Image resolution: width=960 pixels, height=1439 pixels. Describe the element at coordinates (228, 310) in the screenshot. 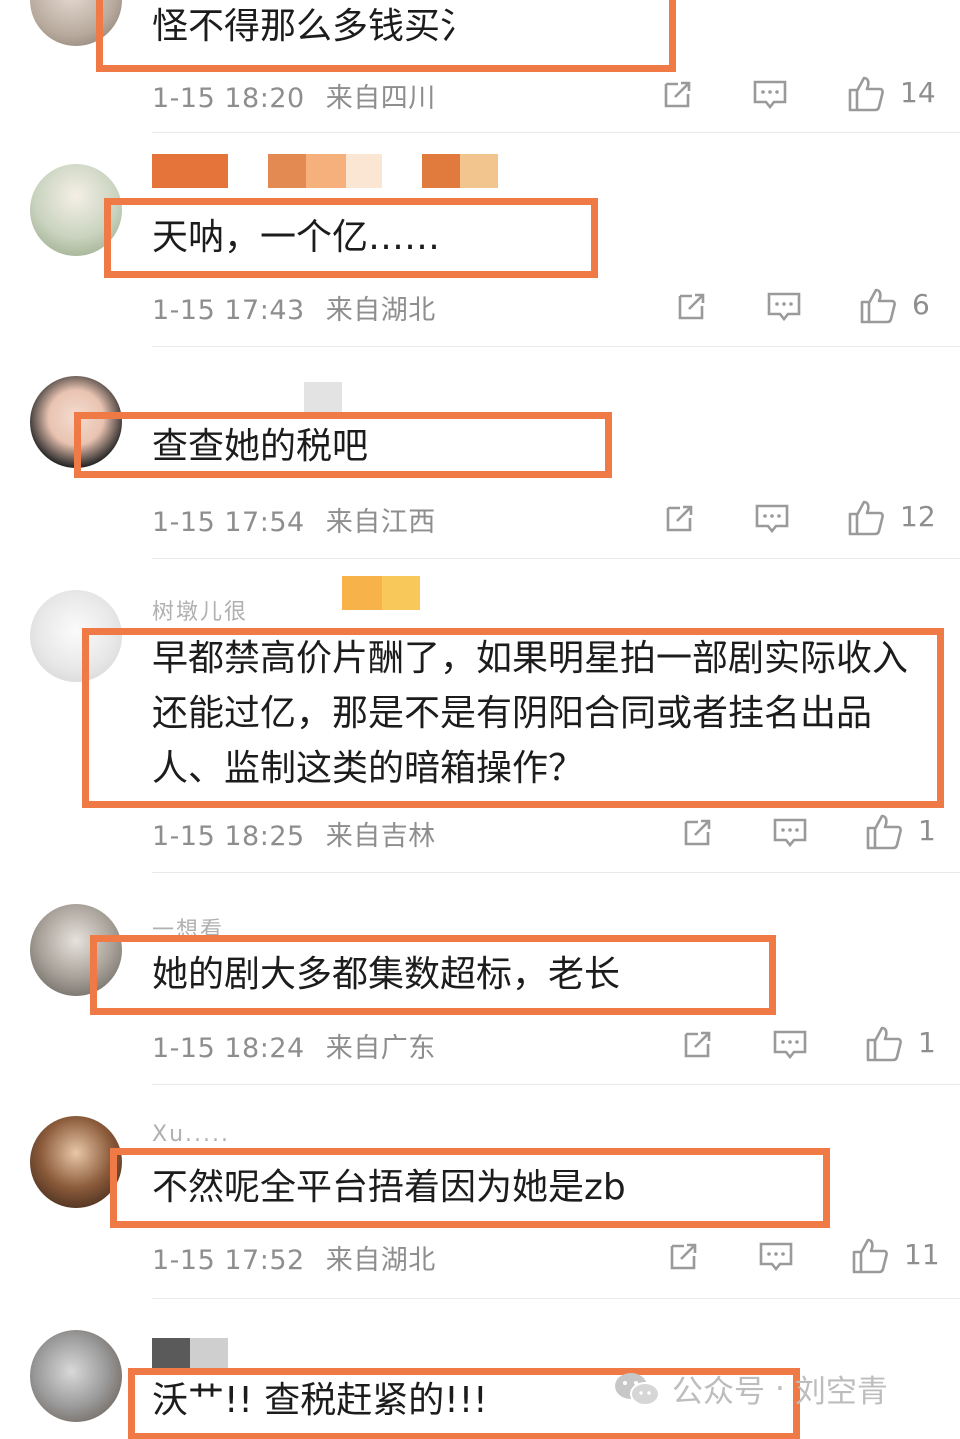

I see `comment-time: 1-15 17:43` at that location.